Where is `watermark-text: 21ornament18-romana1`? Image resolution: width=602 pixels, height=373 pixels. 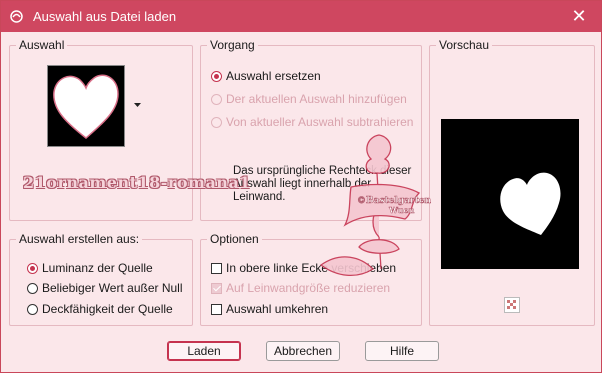
watermark-text: 21ornament18-romana1 is located at coordinates (137, 182).